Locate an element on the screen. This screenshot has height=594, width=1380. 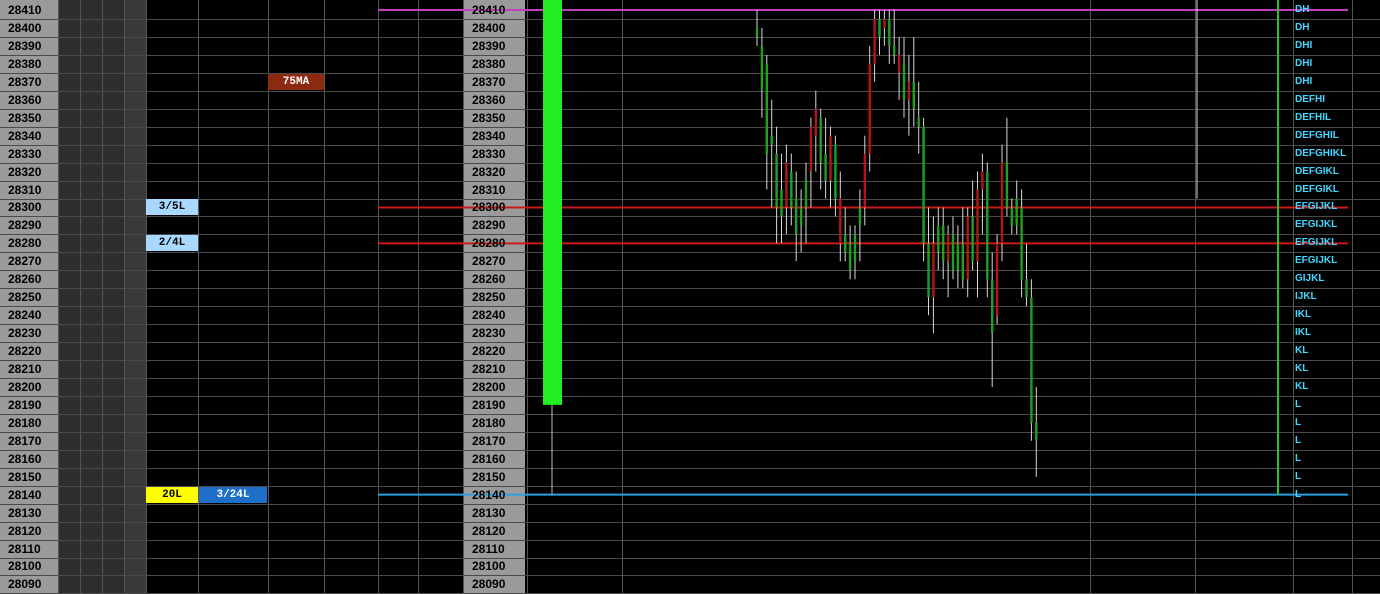
left-tick-label: 28180 is located at coordinates (25, 422).